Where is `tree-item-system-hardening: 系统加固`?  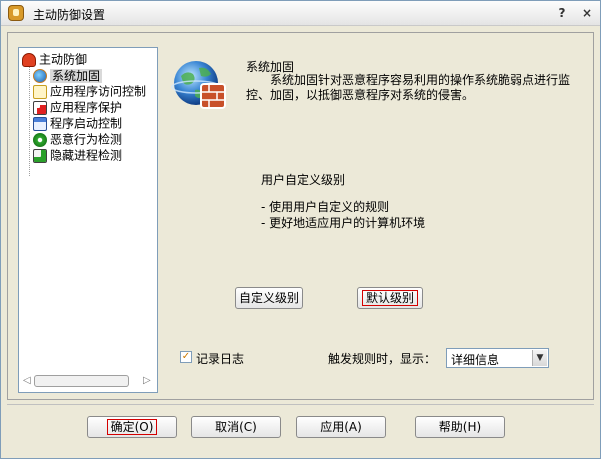
tree-item-system-hardening: 系统加固 is located at coordinates (68, 75).